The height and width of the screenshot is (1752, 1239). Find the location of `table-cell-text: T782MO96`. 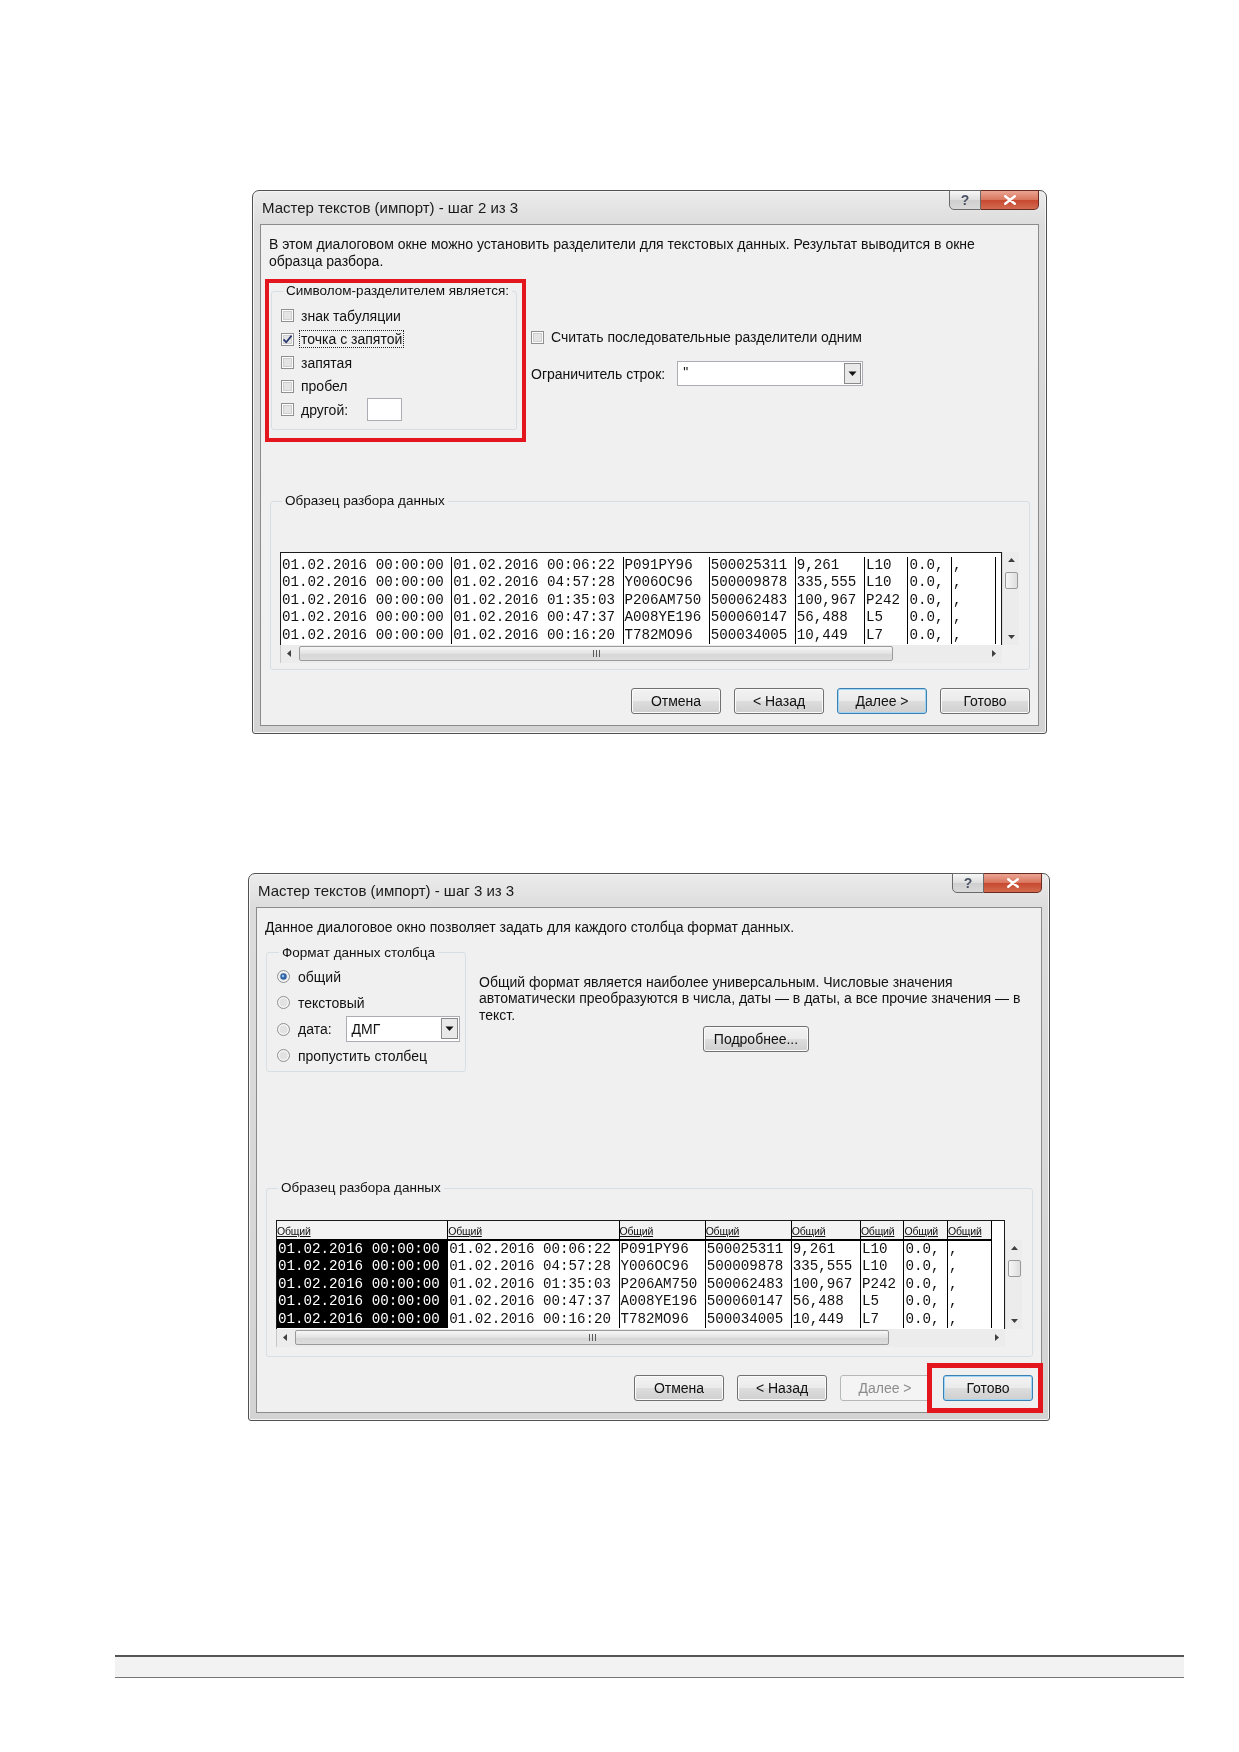

table-cell-text: T782MO96 is located at coordinates (654, 1319).